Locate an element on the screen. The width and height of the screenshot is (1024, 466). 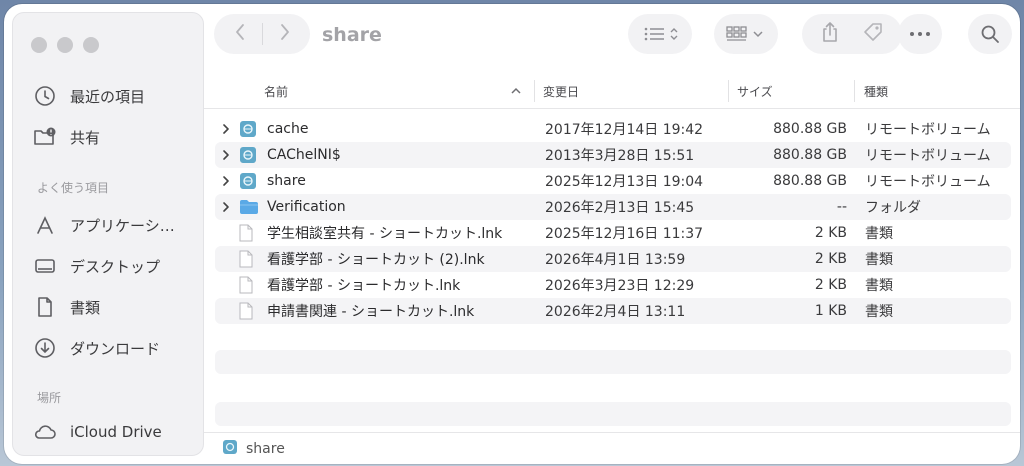
group-button is located at coordinates (746, 34).